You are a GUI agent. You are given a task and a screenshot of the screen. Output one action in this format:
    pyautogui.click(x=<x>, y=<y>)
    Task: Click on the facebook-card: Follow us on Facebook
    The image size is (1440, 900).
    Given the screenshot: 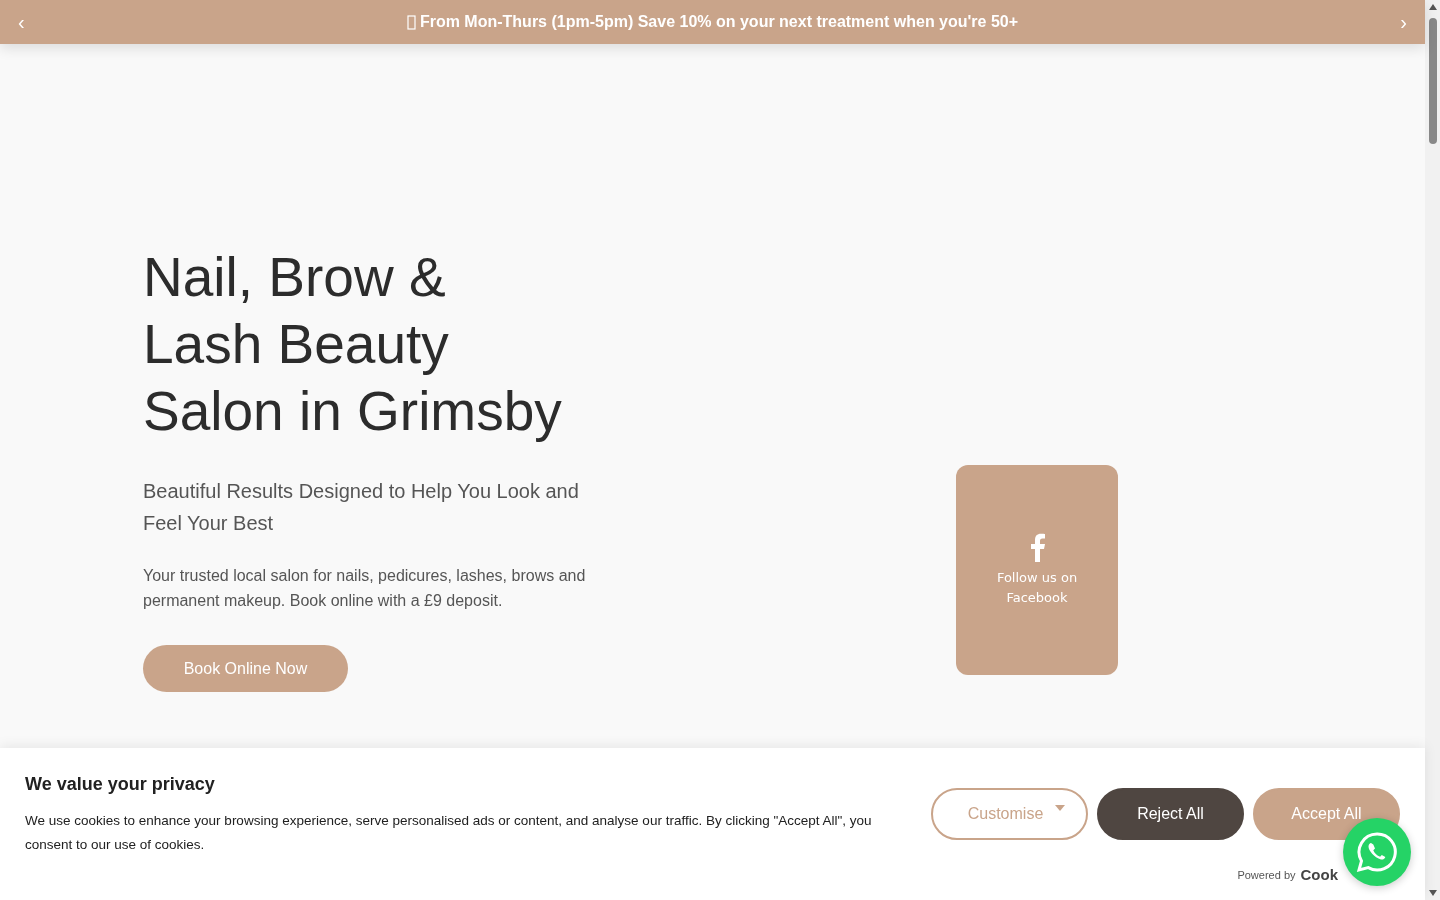 What is the action you would take?
    pyautogui.click(x=1037, y=570)
    